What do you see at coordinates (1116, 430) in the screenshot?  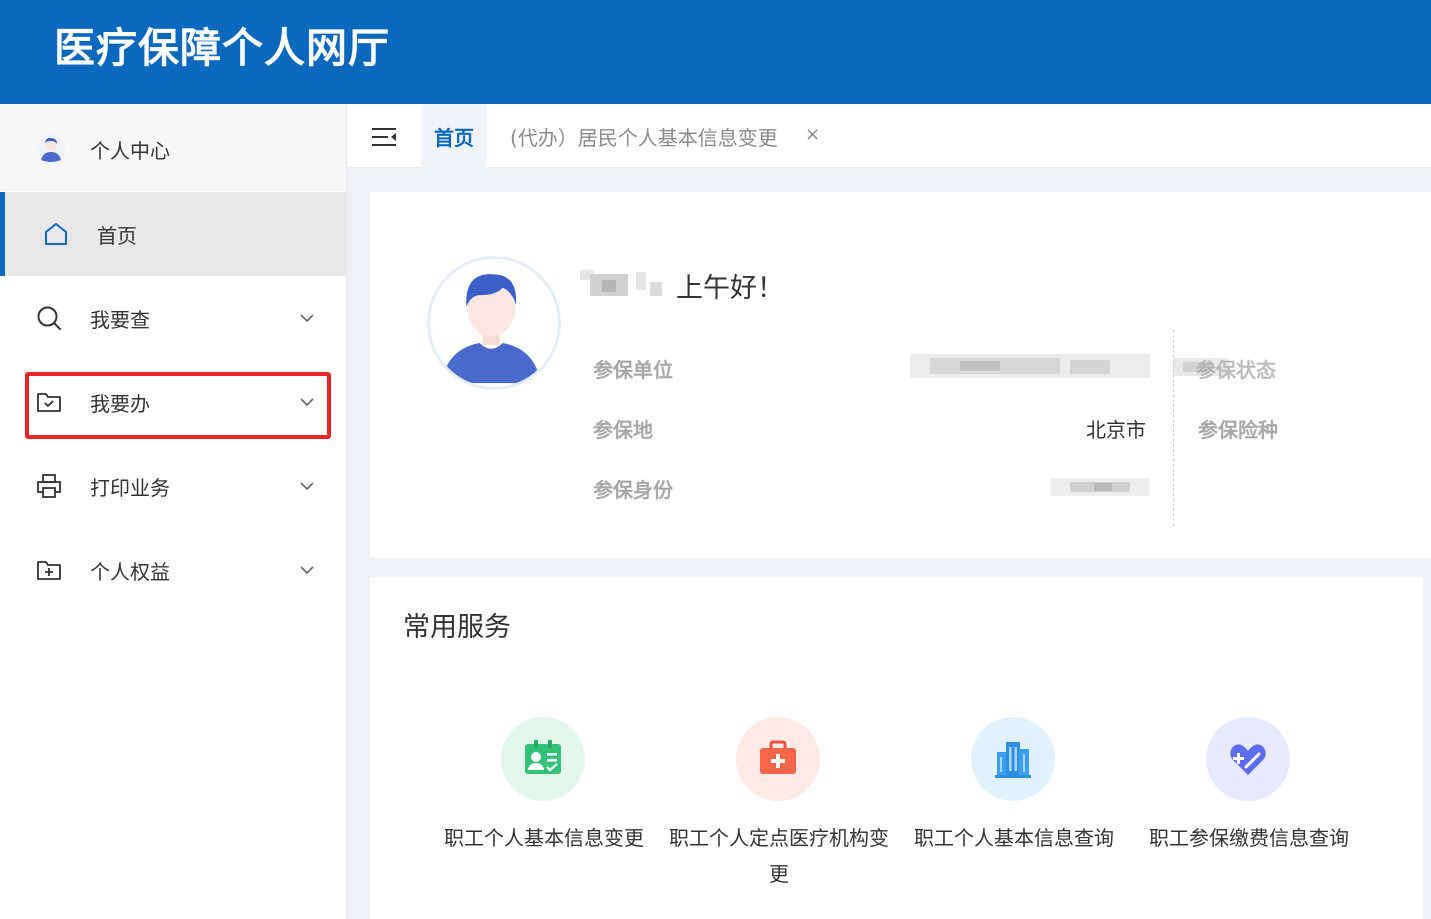 I see `insured-location-value: 北京市` at bounding box center [1116, 430].